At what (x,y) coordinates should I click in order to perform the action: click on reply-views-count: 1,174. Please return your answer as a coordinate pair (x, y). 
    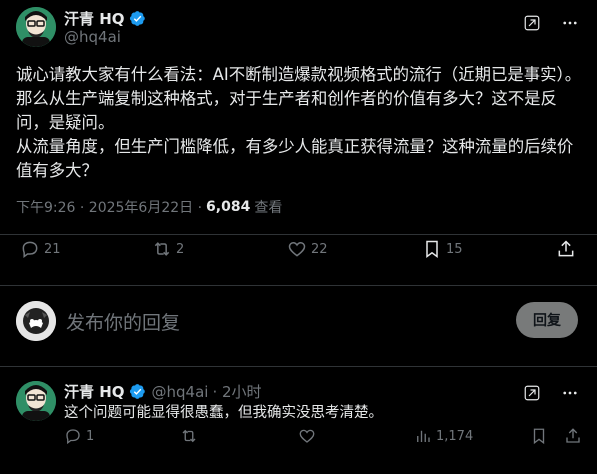
    Looking at the image, I should click on (455, 436).